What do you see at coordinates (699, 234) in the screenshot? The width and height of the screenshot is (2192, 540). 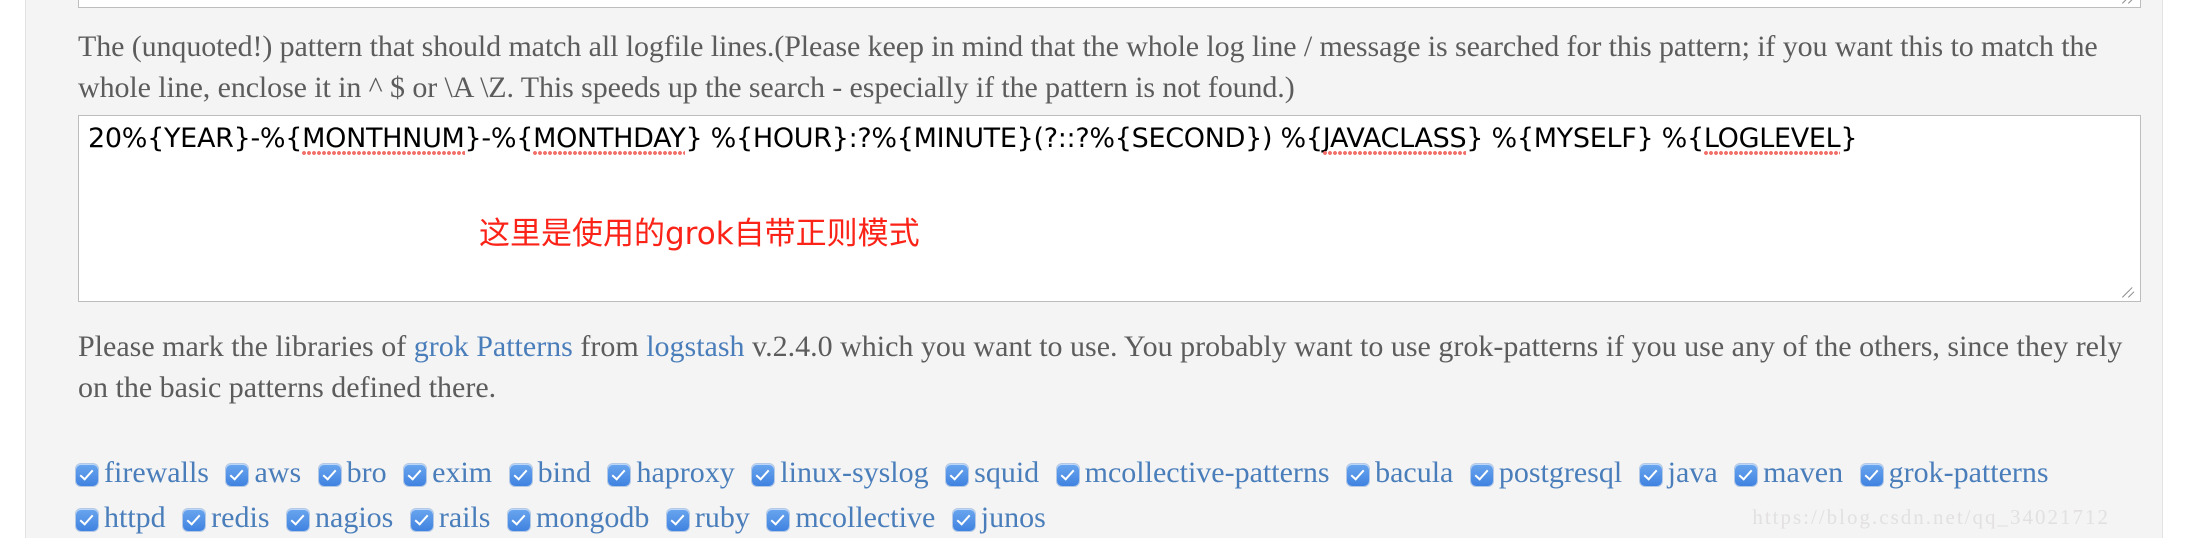 I see `chinese-annotation: 这里是使用的grok自带正则模式` at bounding box center [699, 234].